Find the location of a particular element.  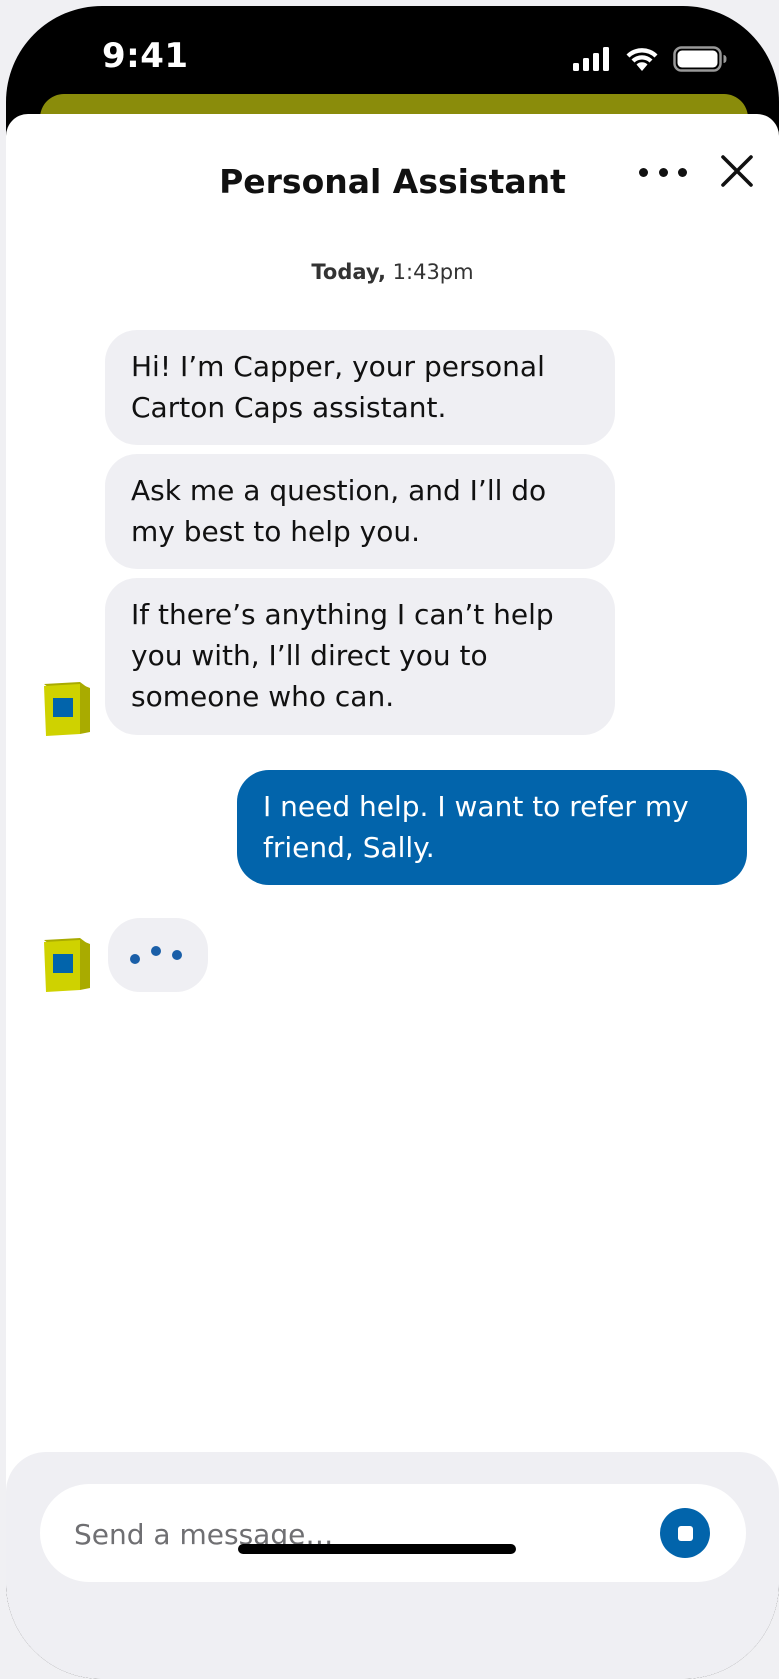

home-indicator is located at coordinates (377, 1549).